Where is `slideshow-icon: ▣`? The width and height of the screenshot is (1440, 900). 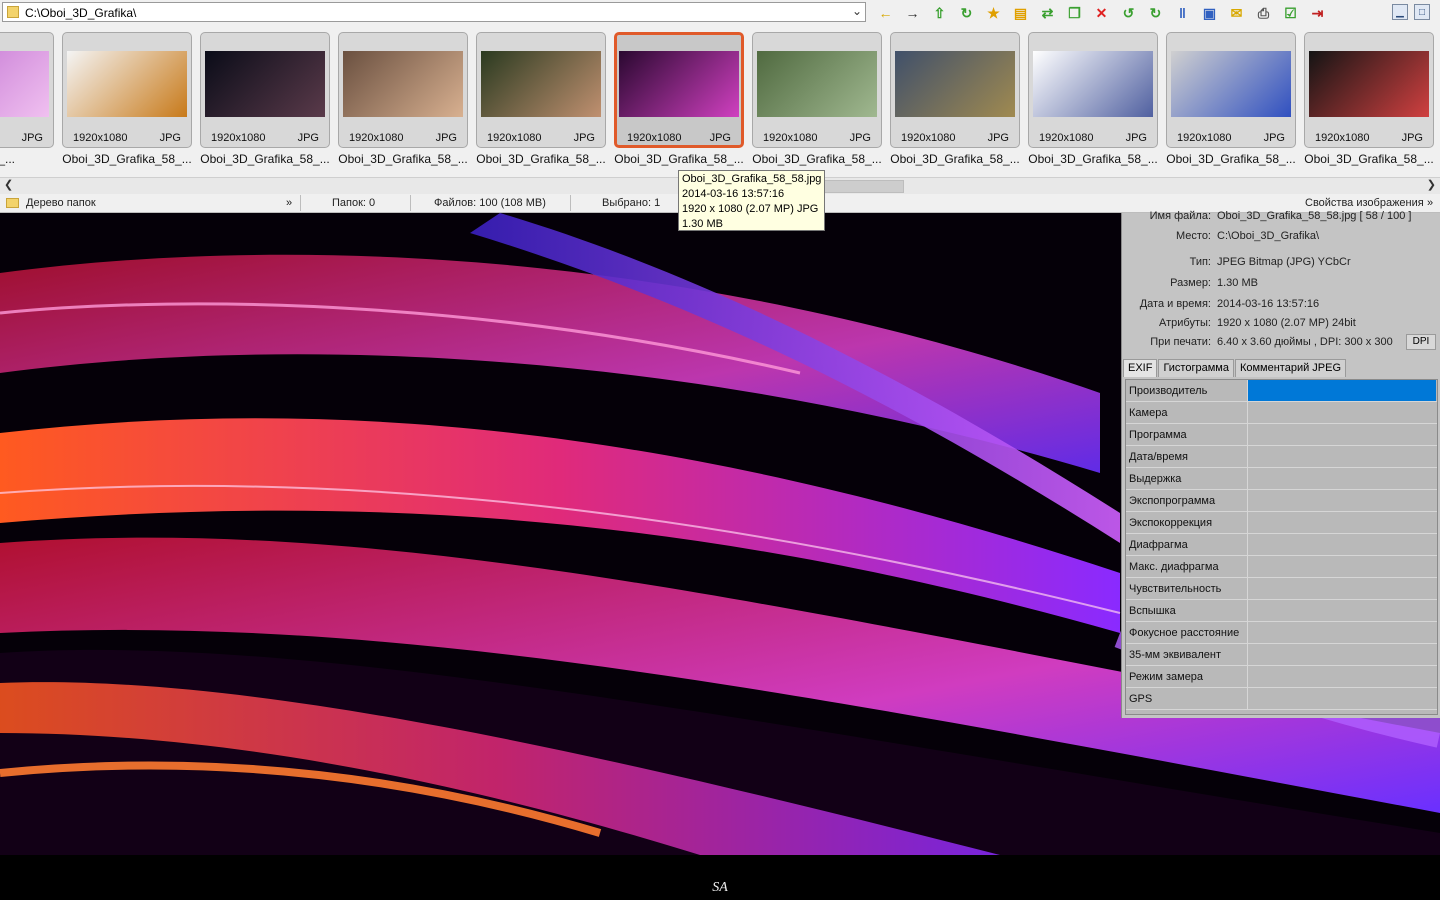 slideshow-icon: ▣ is located at coordinates (1209, 13).